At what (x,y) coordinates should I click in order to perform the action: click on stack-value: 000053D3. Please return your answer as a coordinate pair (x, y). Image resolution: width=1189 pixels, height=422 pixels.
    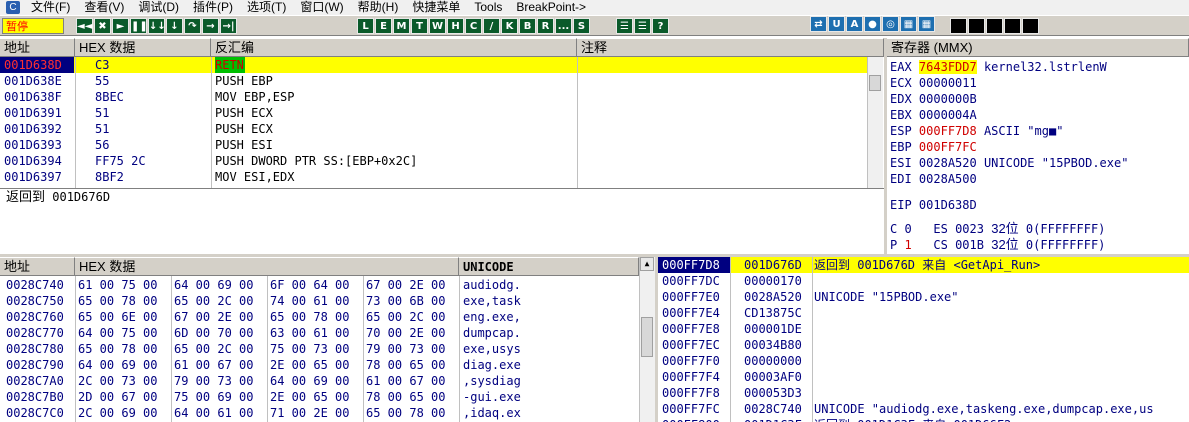
    Looking at the image, I should click on (773, 393).